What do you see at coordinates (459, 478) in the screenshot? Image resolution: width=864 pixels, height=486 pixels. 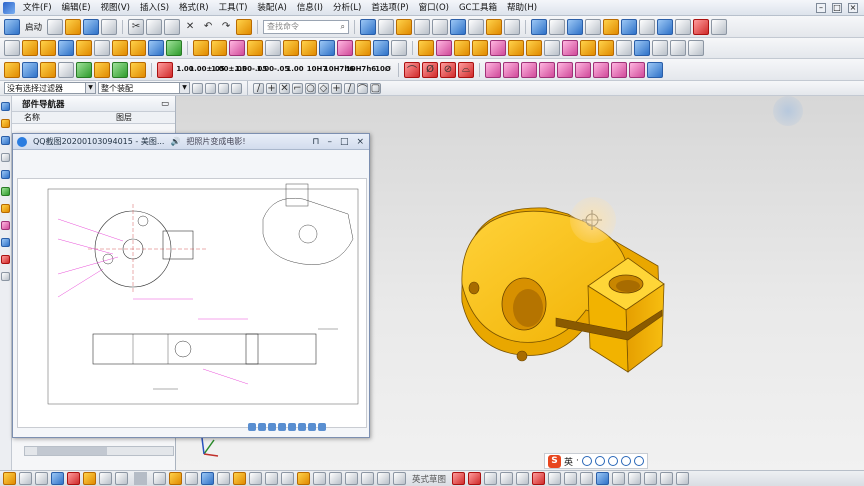 I see `curve-icon` at bounding box center [459, 478].